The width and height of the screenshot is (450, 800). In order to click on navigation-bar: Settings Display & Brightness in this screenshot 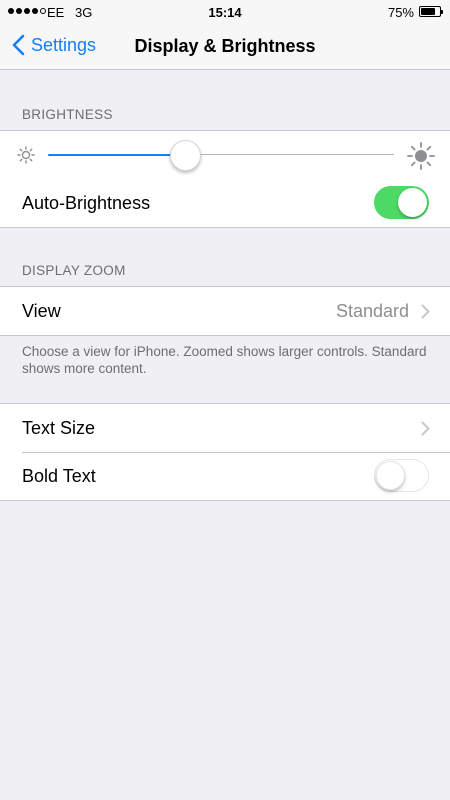, I will do `click(225, 47)`.